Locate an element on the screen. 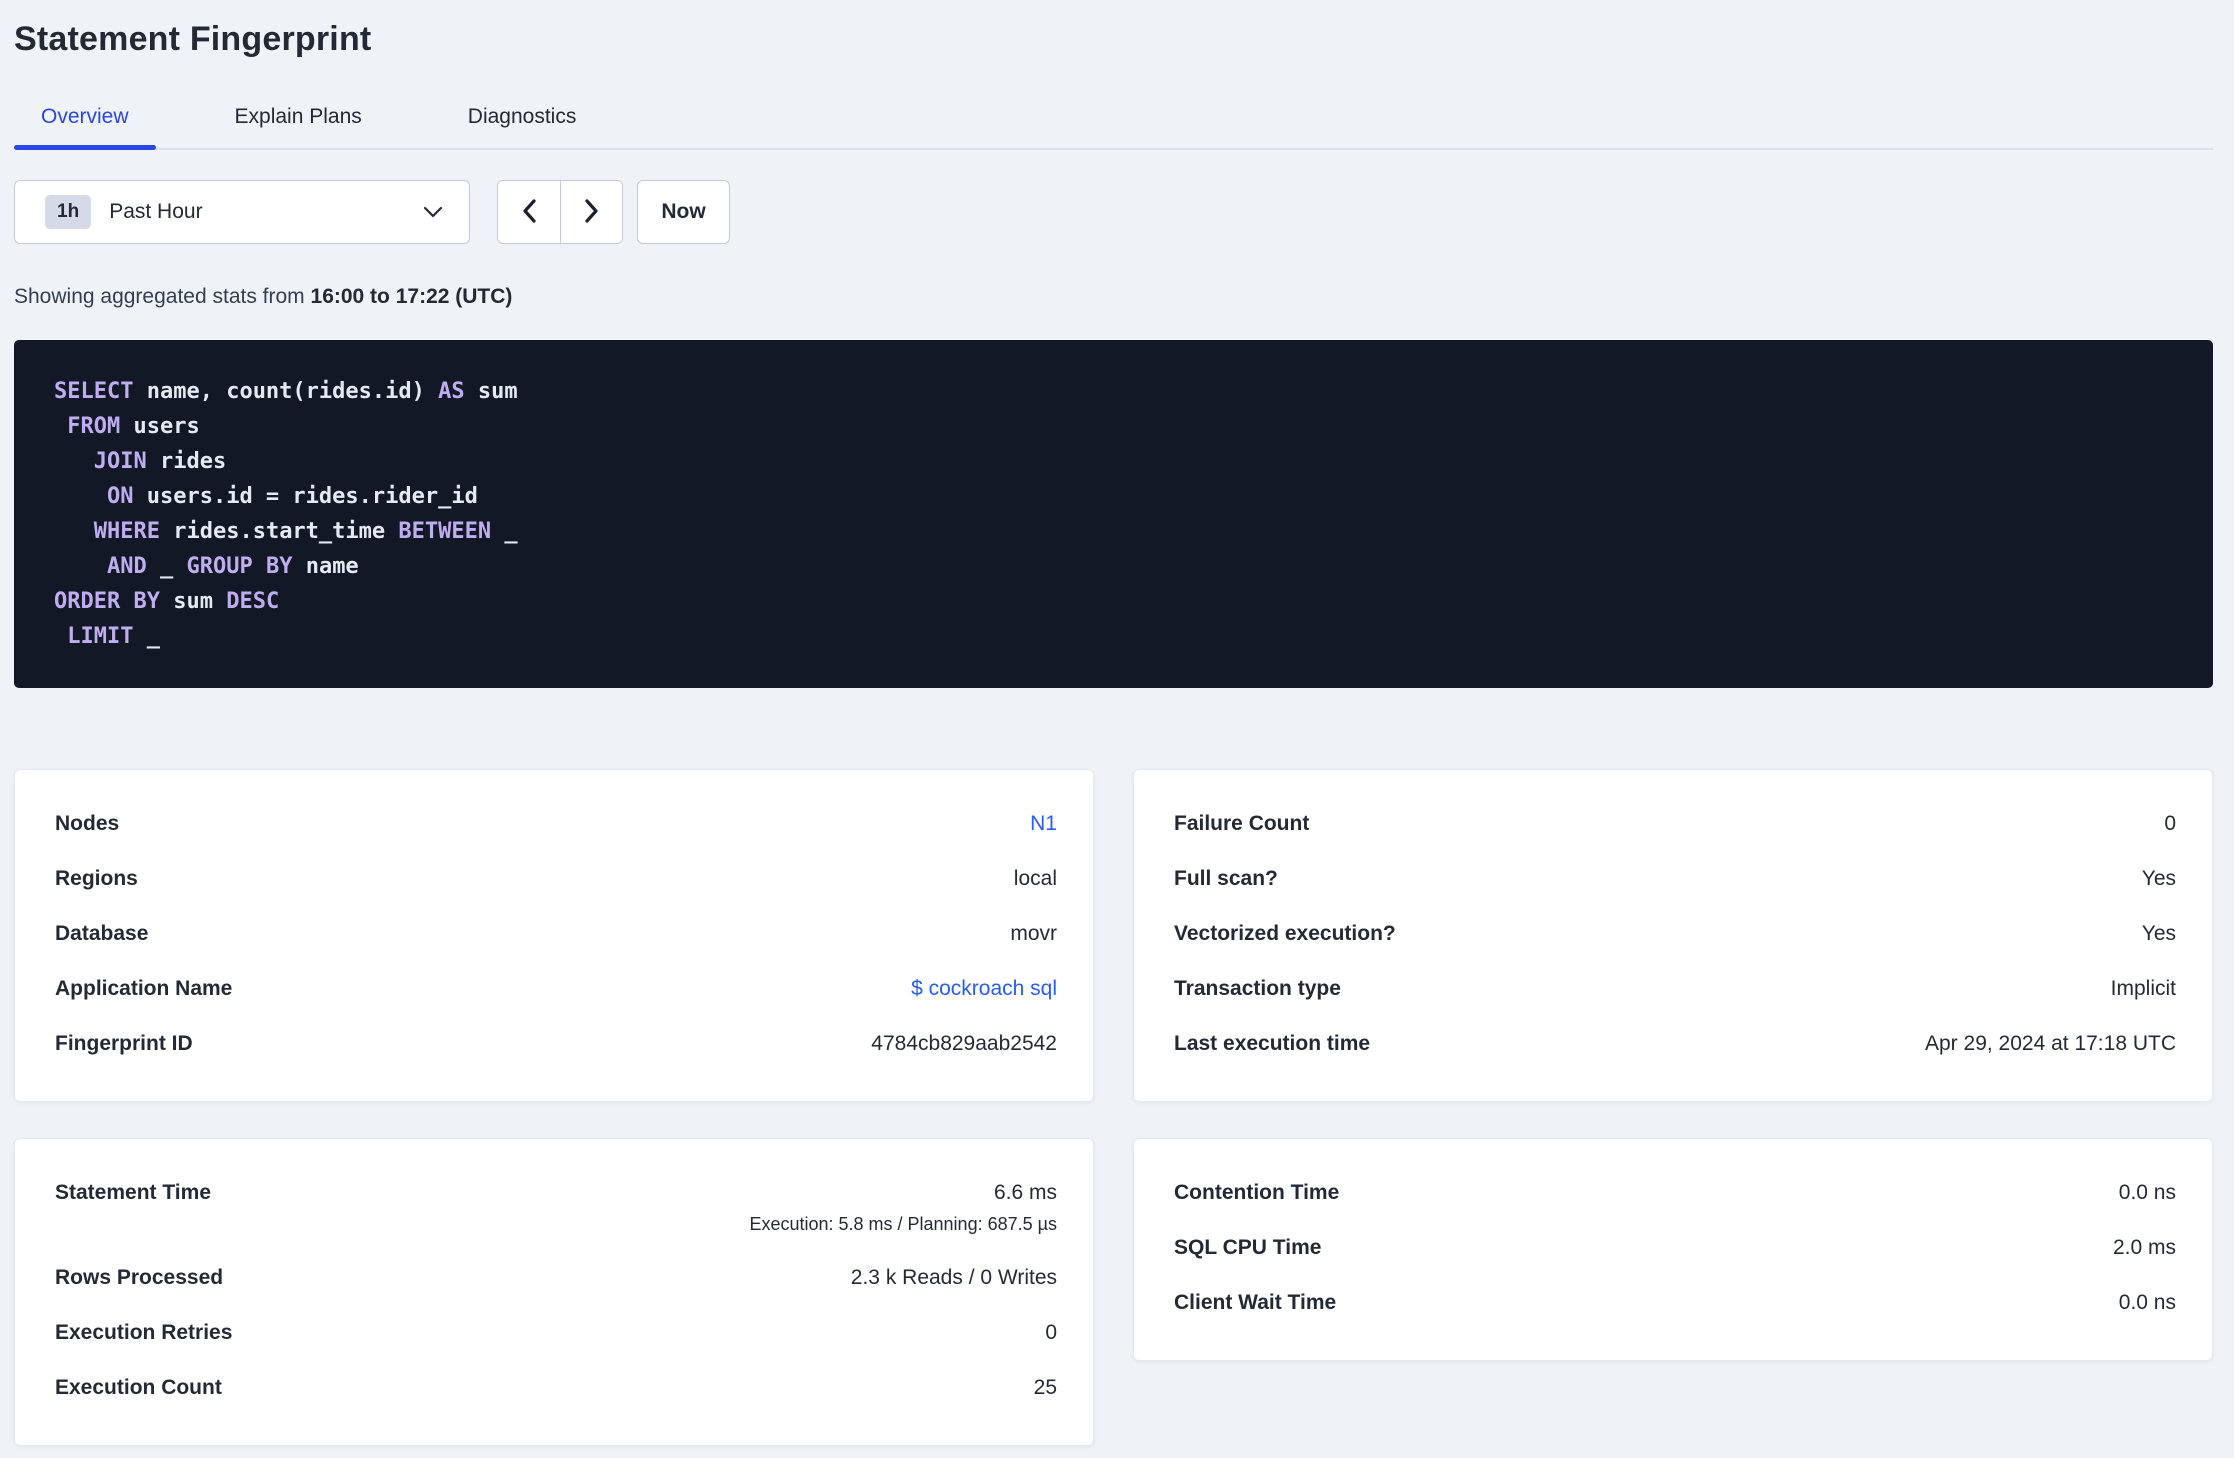 The height and width of the screenshot is (1458, 2234). chevron-right-icon is located at coordinates (592, 212).